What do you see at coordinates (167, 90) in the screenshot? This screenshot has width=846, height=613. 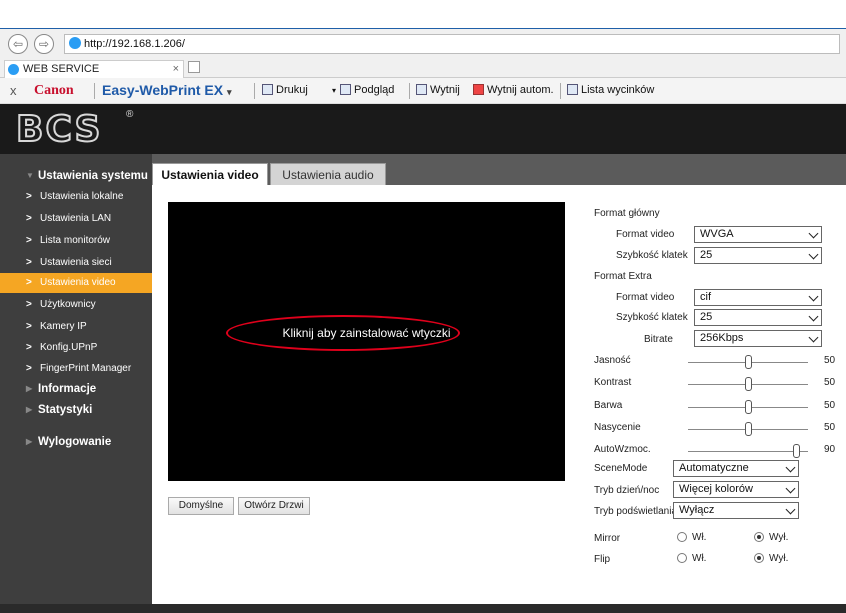 I see `easy-webprint-menu: Easy-WebPrint EX ▾` at bounding box center [167, 90].